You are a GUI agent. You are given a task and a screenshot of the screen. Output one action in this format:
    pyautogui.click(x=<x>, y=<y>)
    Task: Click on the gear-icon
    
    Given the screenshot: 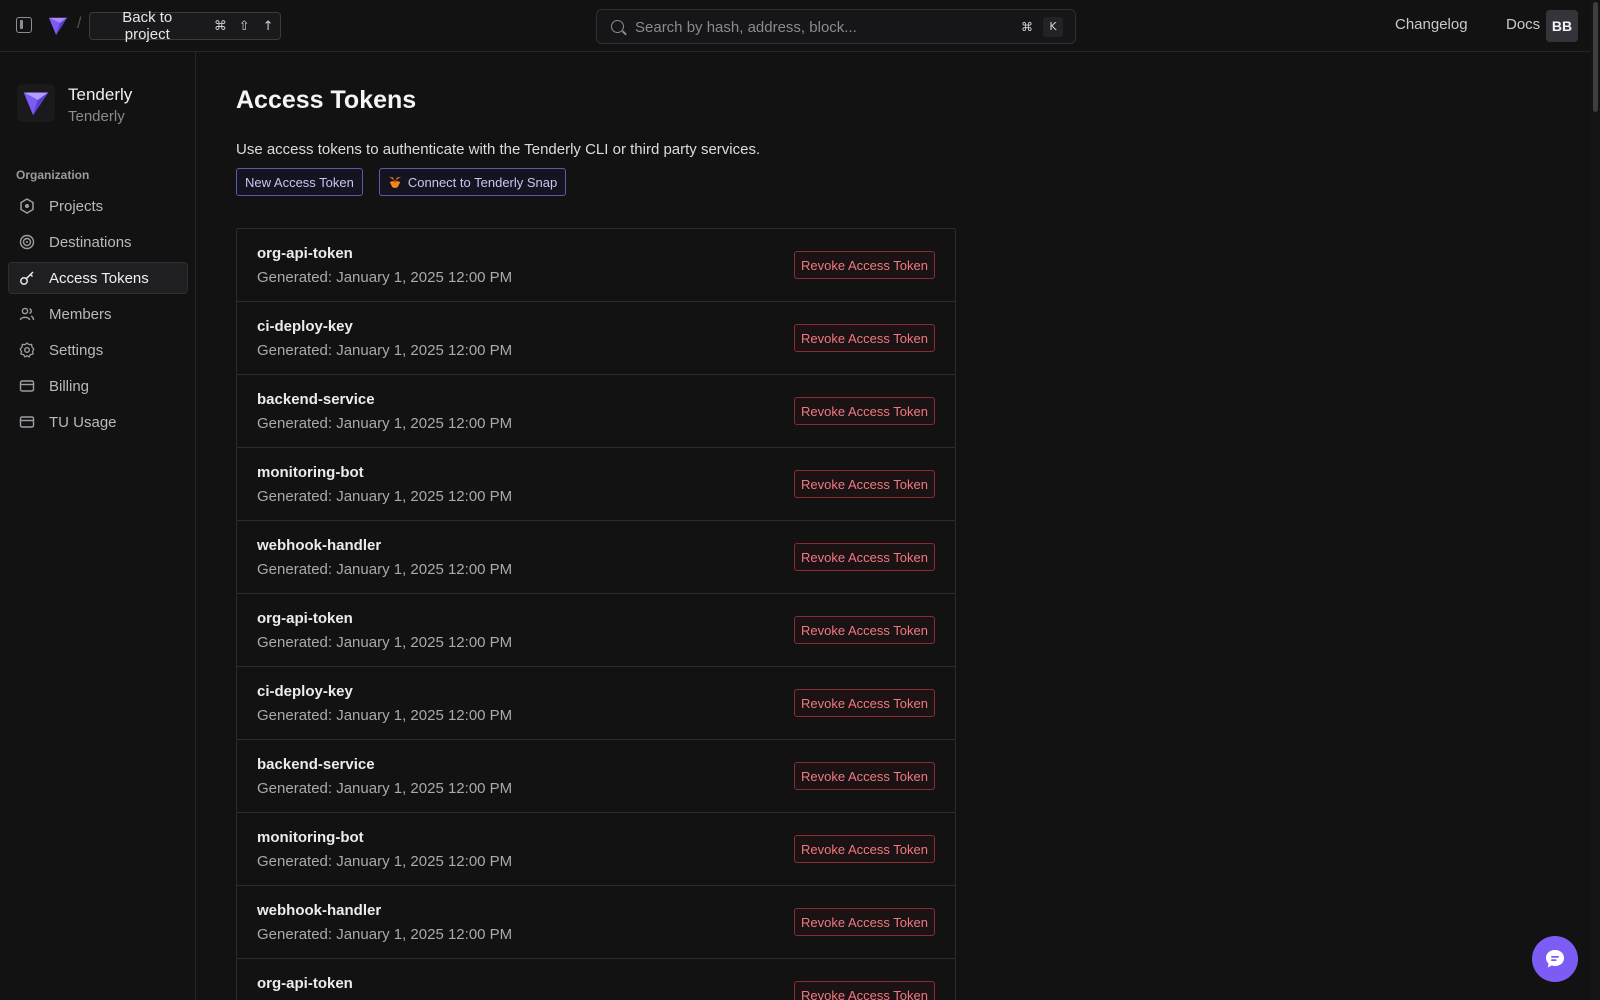 What is the action you would take?
    pyautogui.click(x=27, y=350)
    